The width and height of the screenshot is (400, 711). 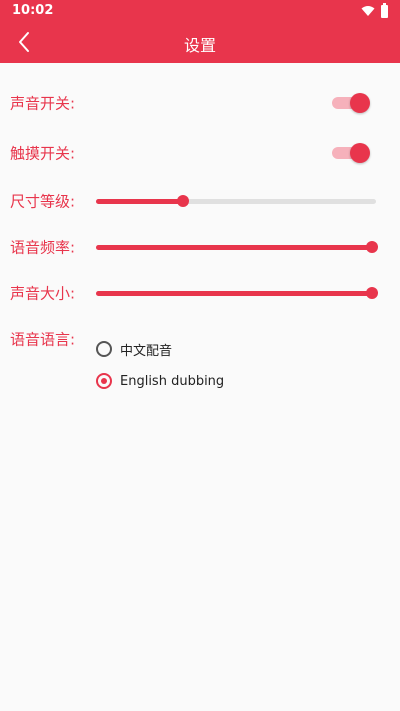 What do you see at coordinates (172, 381) in the screenshot?
I see `radio-label: English dubbing` at bounding box center [172, 381].